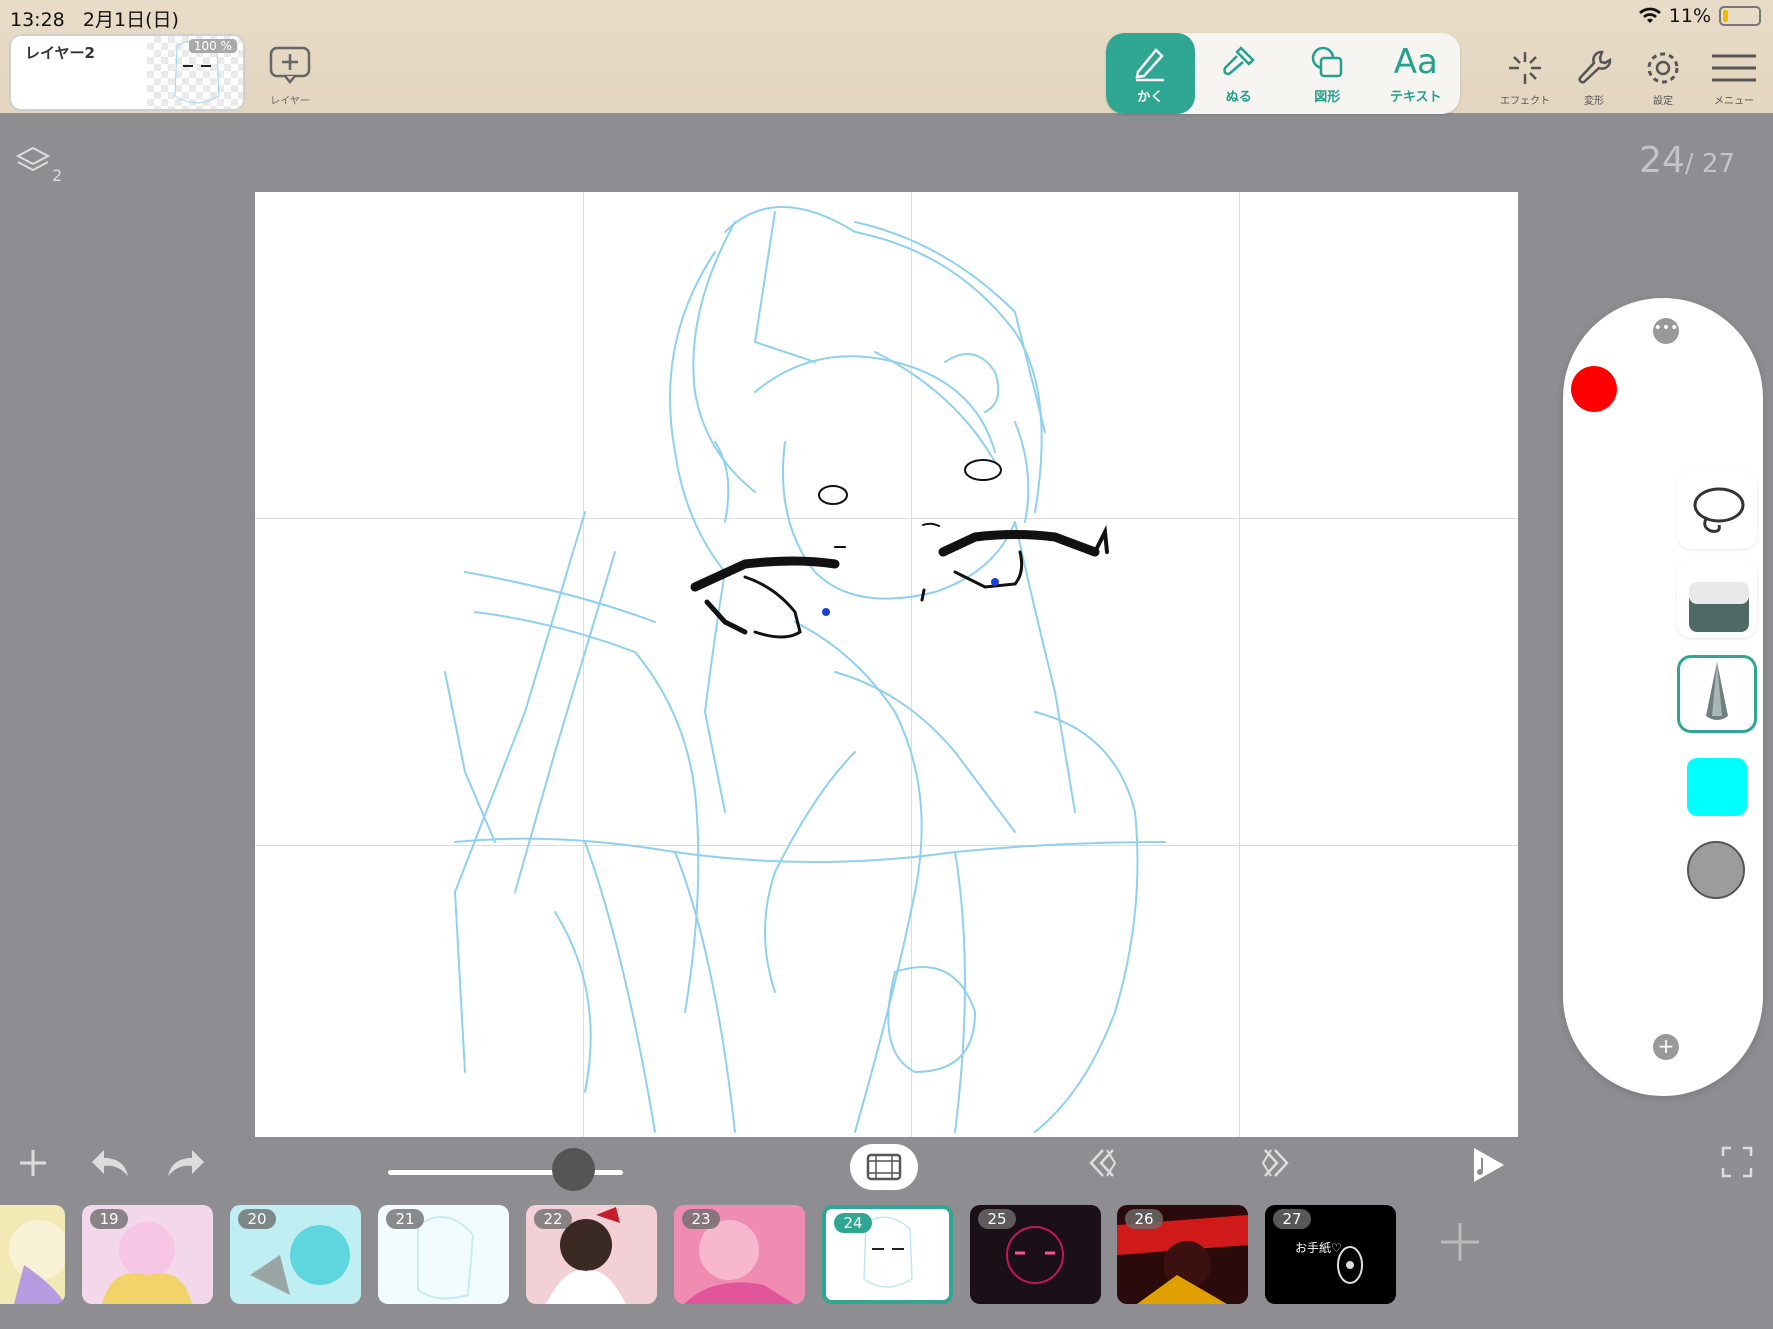 The image size is (1773, 1329). What do you see at coordinates (405, 1219) in the screenshot?
I see `frame-number: 21` at bounding box center [405, 1219].